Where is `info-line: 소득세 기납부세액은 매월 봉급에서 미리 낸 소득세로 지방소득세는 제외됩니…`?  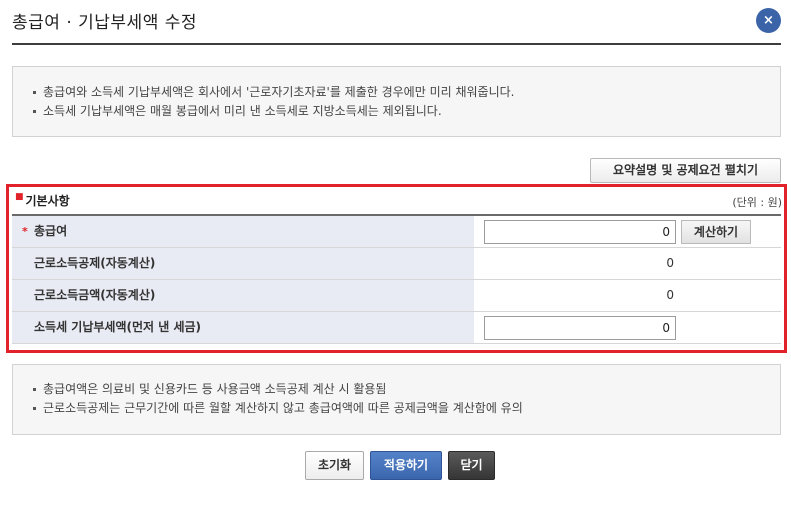
info-line: 소득세 기납부세액은 매월 봉급에서 미리 낸 소득세로 지방소득세는 제외됩니… is located at coordinates (396, 111).